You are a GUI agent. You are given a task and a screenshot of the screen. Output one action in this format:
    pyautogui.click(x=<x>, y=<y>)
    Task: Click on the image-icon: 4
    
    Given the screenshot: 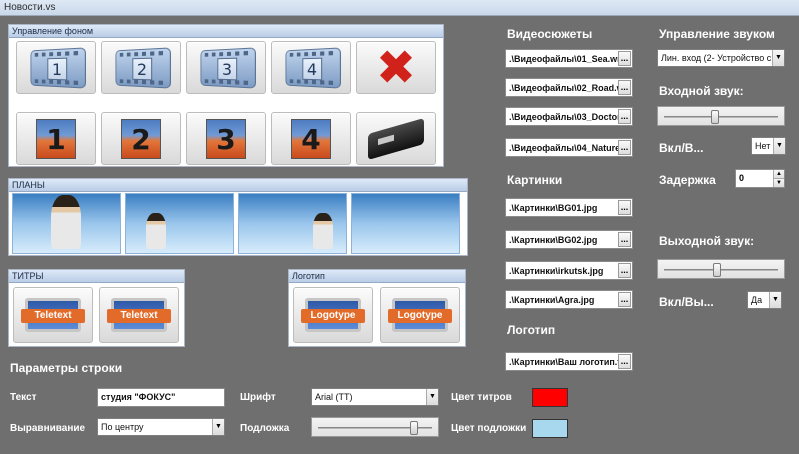 What is the action you would take?
    pyautogui.click(x=311, y=138)
    